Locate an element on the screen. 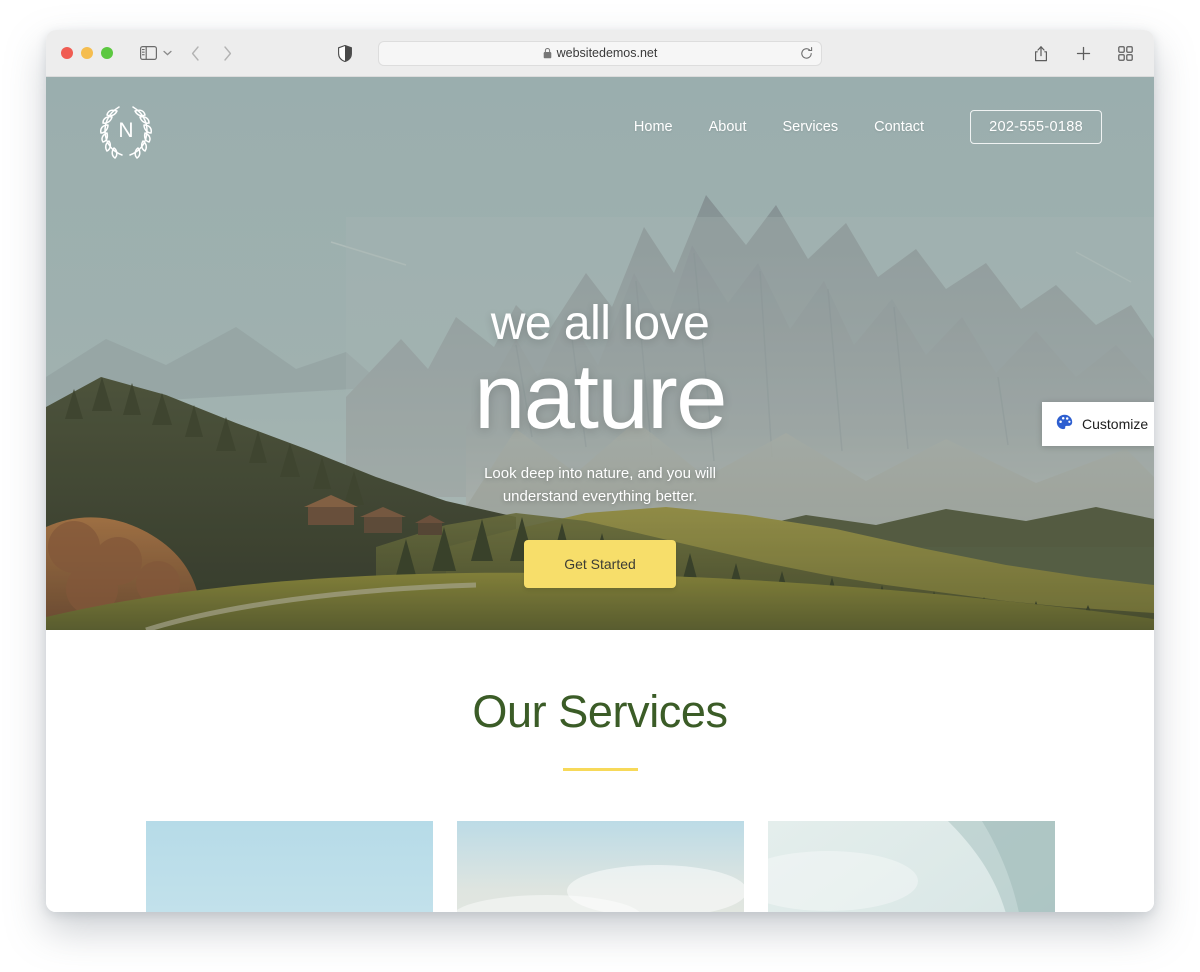 The width and height of the screenshot is (1200, 972). primary-navigation: Home About Services Contact 202-555-0188 is located at coordinates (859, 127).